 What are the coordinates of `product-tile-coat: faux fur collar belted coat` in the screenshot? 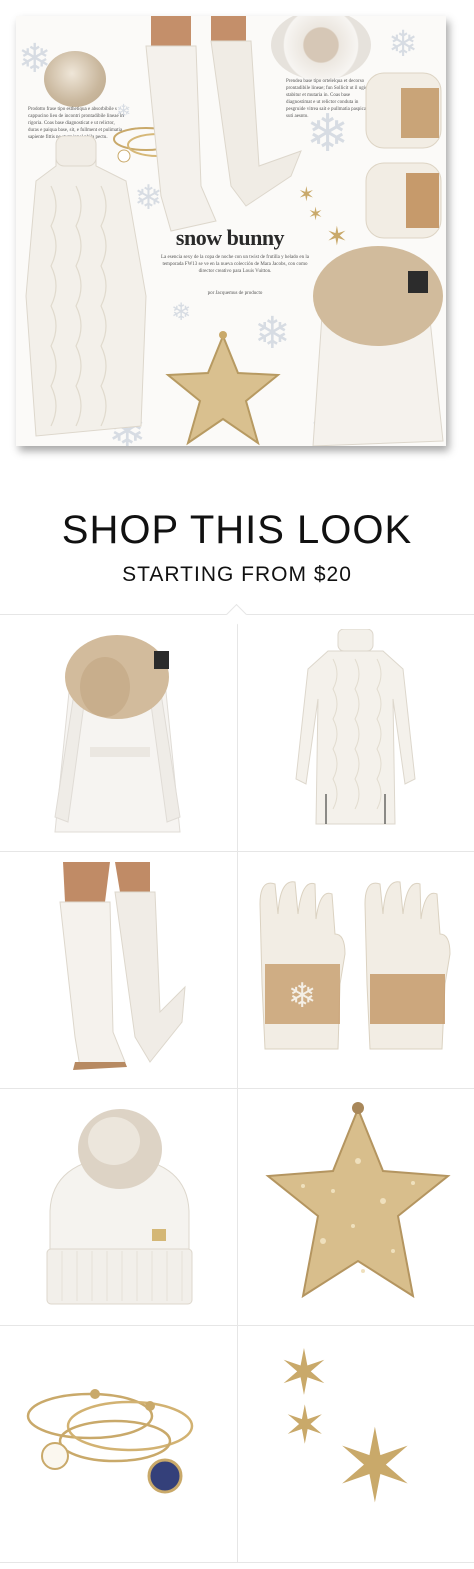 It's located at (118, 733).